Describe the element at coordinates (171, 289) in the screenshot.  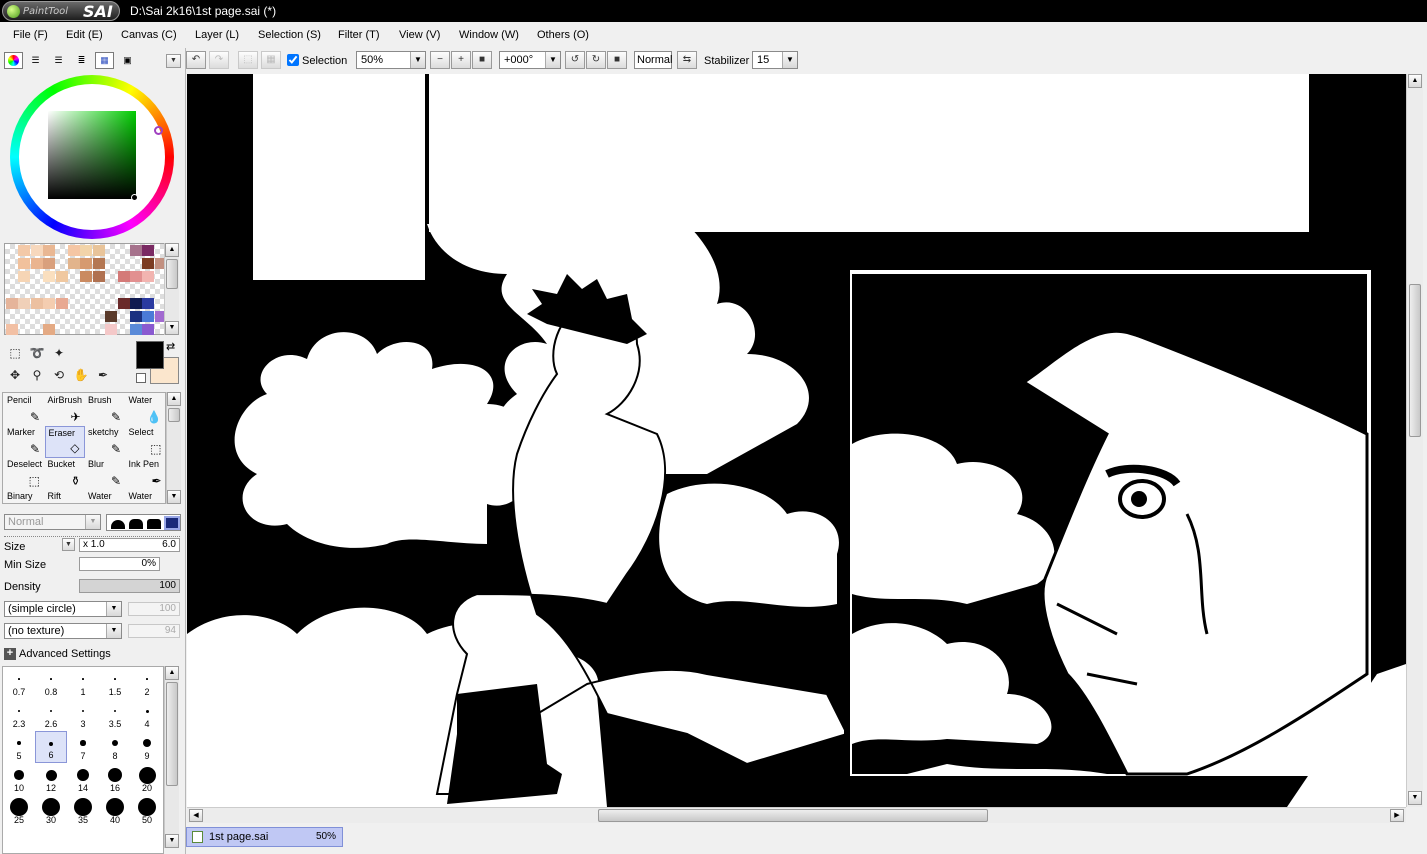
I see `swatch-scrollbar: ▲ ▼` at that location.